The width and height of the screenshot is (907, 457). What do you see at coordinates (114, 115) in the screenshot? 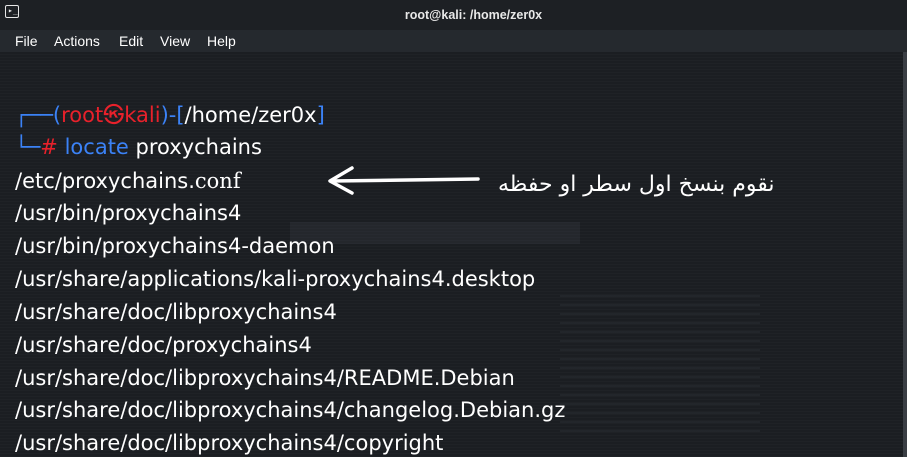
I see `prompt-at-symbol: ㉿` at bounding box center [114, 115].